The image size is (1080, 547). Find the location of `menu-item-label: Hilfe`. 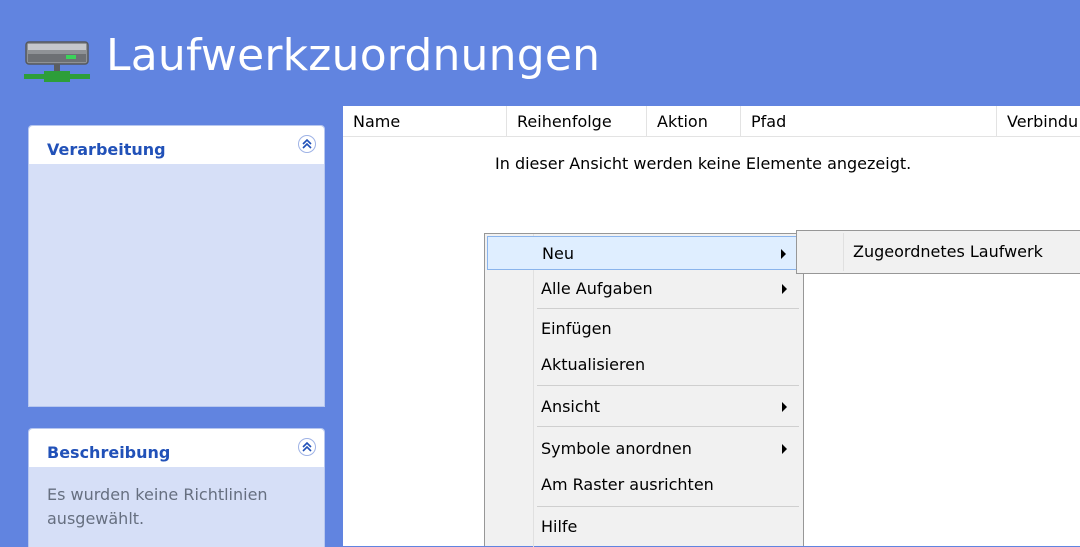

menu-item-label: Hilfe is located at coordinates (559, 526).